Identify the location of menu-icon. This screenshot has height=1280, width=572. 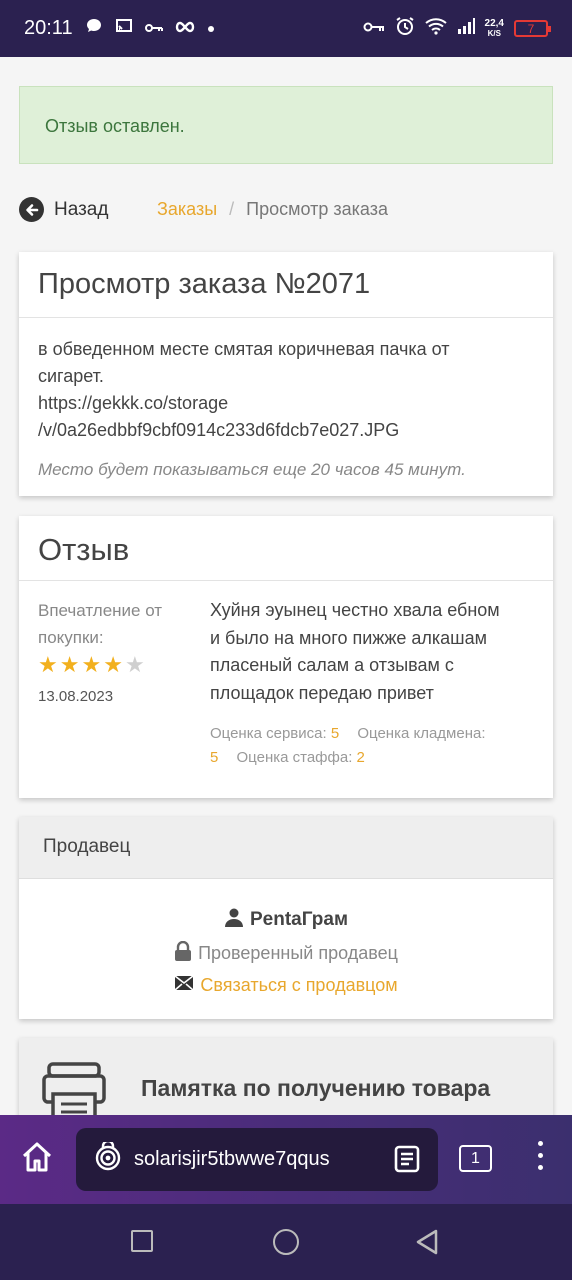
(540, 1155).